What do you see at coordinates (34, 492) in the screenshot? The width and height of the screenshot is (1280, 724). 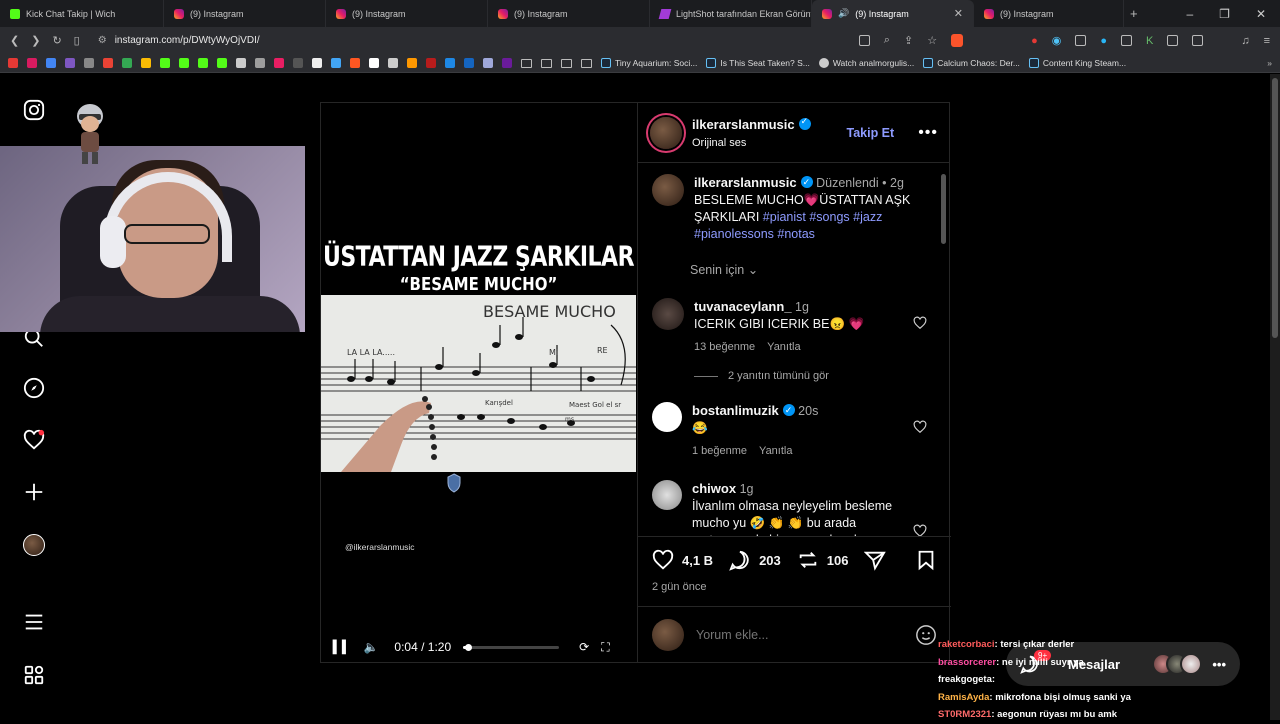 I see `create-plus-icon` at bounding box center [34, 492].